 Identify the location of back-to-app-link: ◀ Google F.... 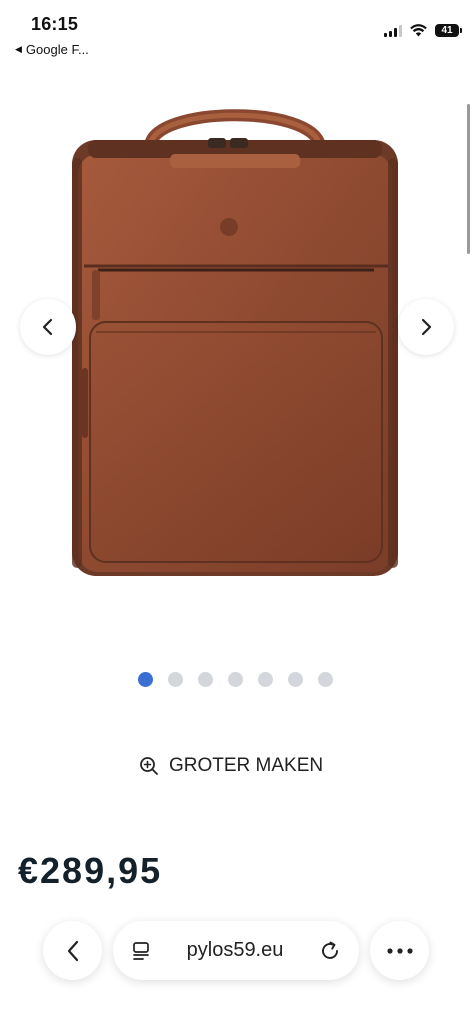
(52, 49).